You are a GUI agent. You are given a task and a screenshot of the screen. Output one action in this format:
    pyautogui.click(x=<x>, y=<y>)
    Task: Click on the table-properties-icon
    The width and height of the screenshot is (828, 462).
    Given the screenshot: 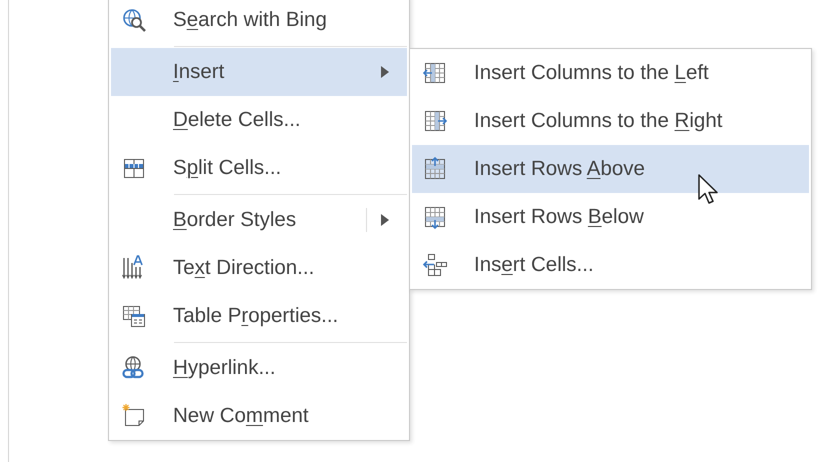 What is the action you would take?
    pyautogui.click(x=134, y=316)
    